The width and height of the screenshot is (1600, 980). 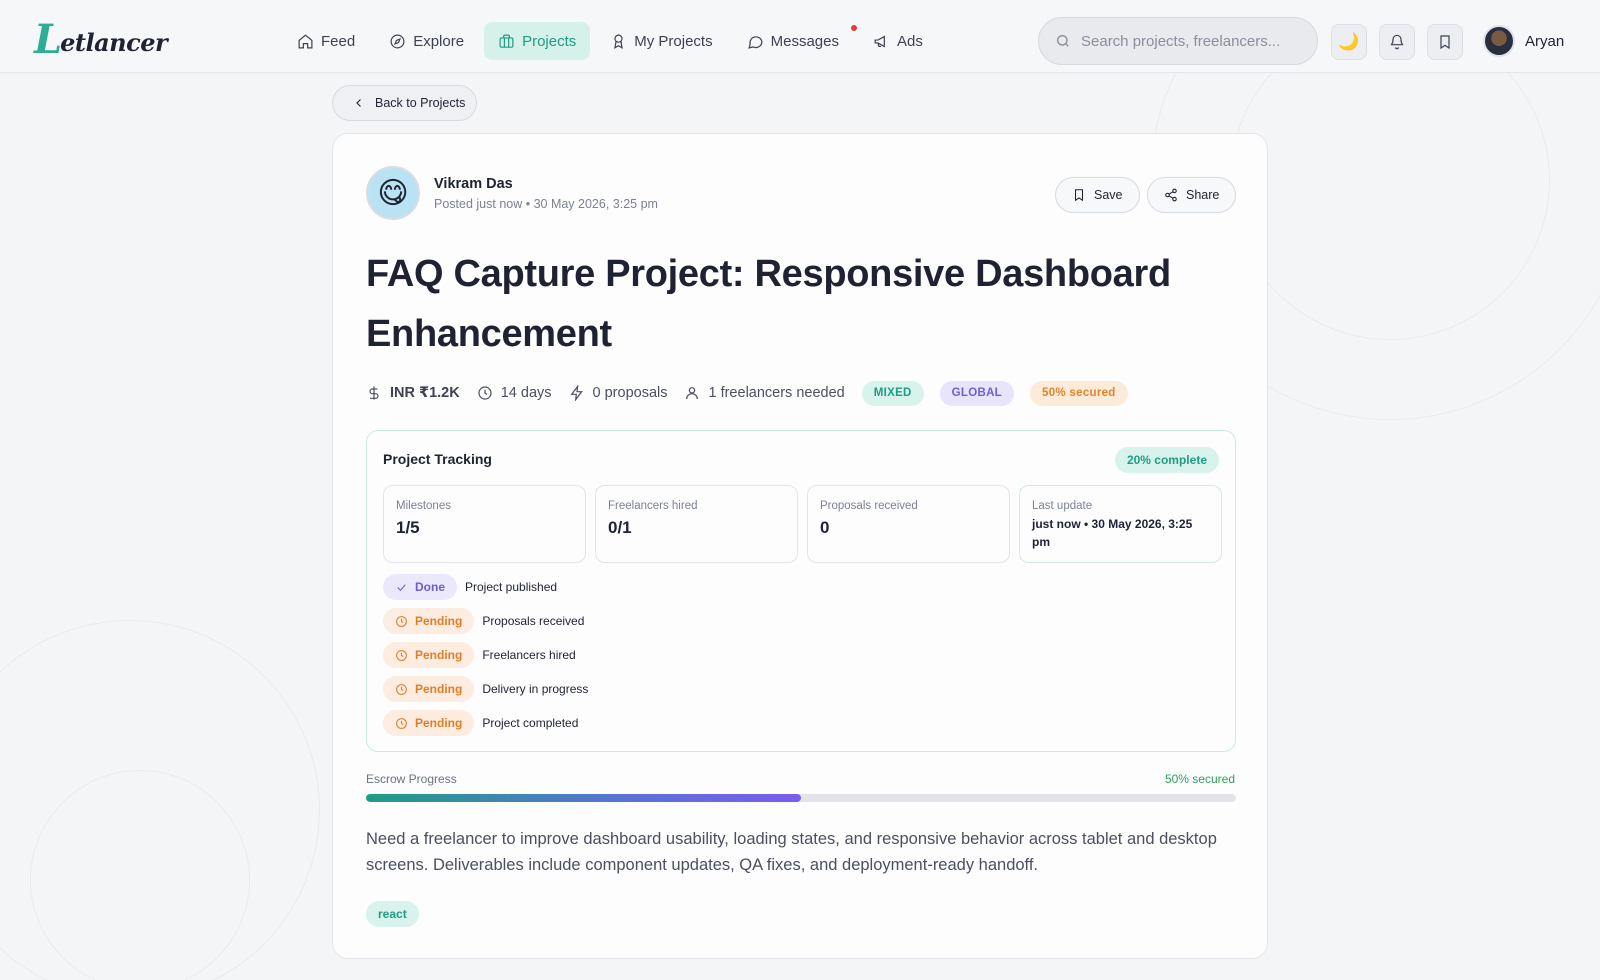 I want to click on metric-value: just now • 30 May 2026, 3:25 pm, so click(x=1112, y=533).